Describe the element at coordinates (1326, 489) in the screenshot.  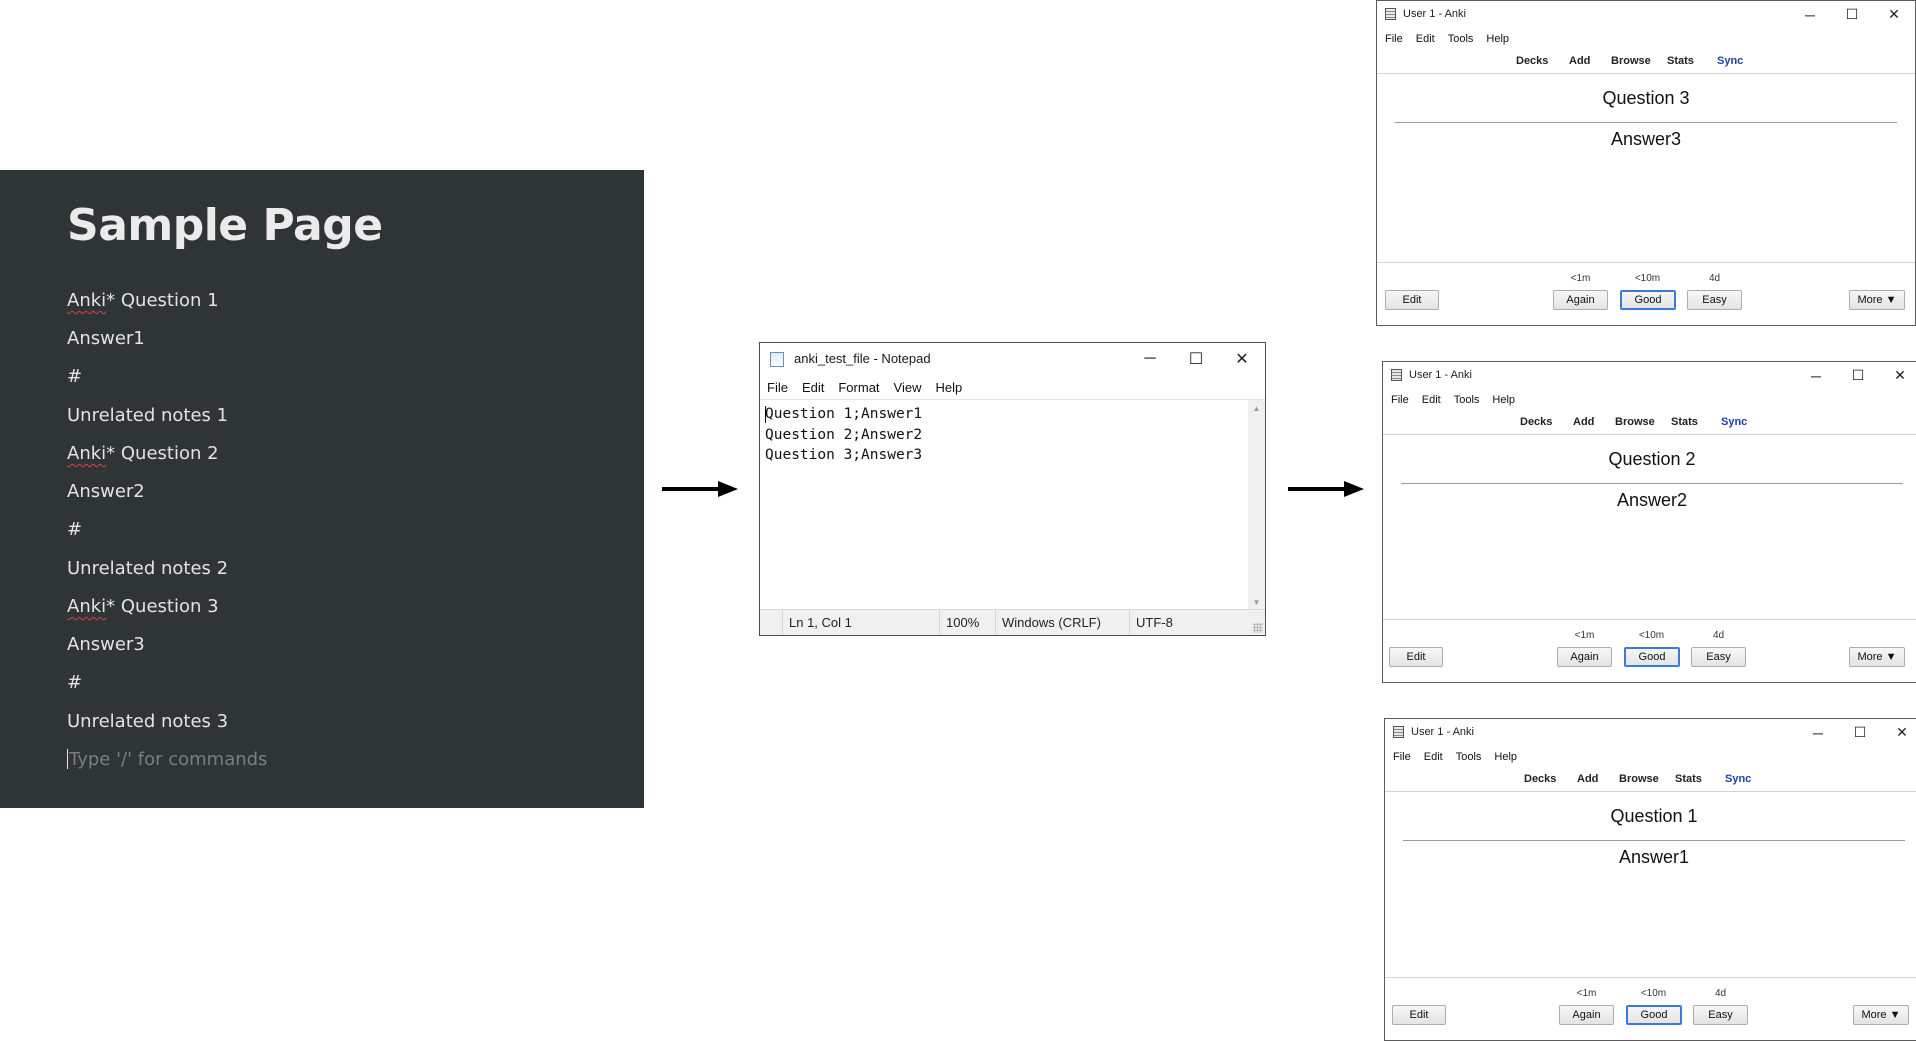
I see `right-arrow-icon` at that location.